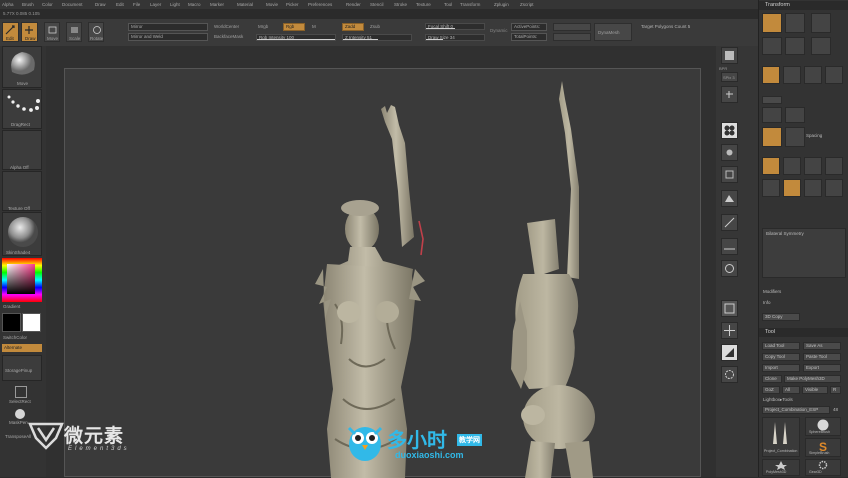 The height and width of the screenshot is (478, 848). Describe the element at coordinates (729, 198) in the screenshot. I see `dynamic-button` at that location.